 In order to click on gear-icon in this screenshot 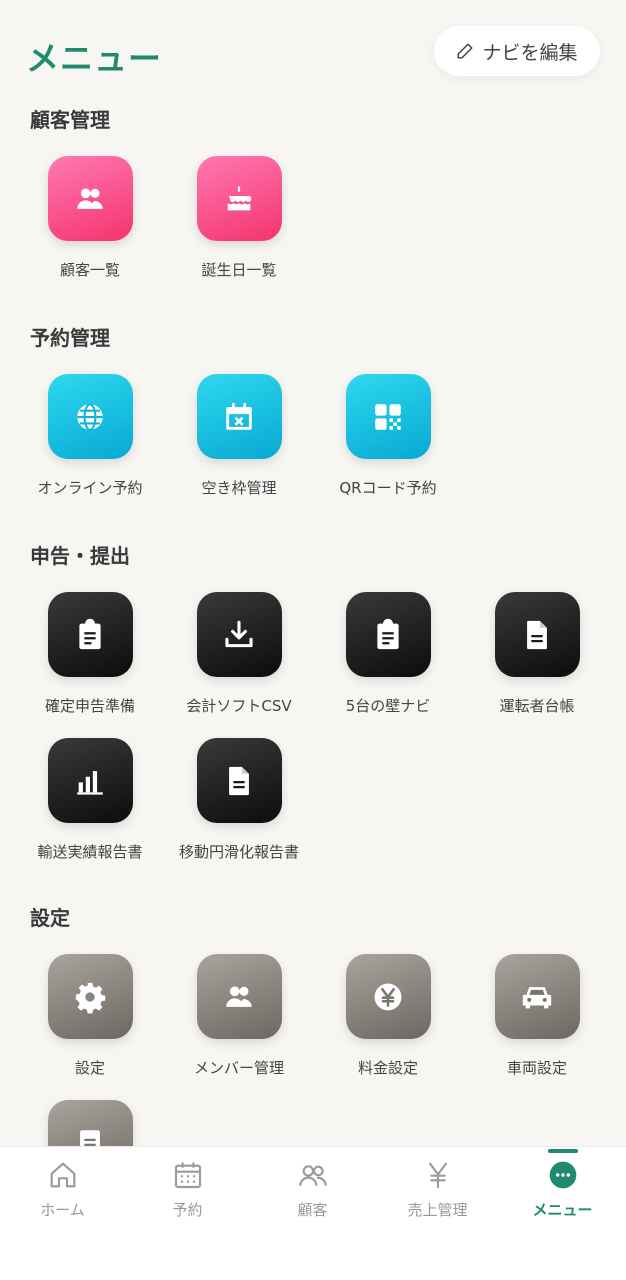, I will do `click(90, 997)`.